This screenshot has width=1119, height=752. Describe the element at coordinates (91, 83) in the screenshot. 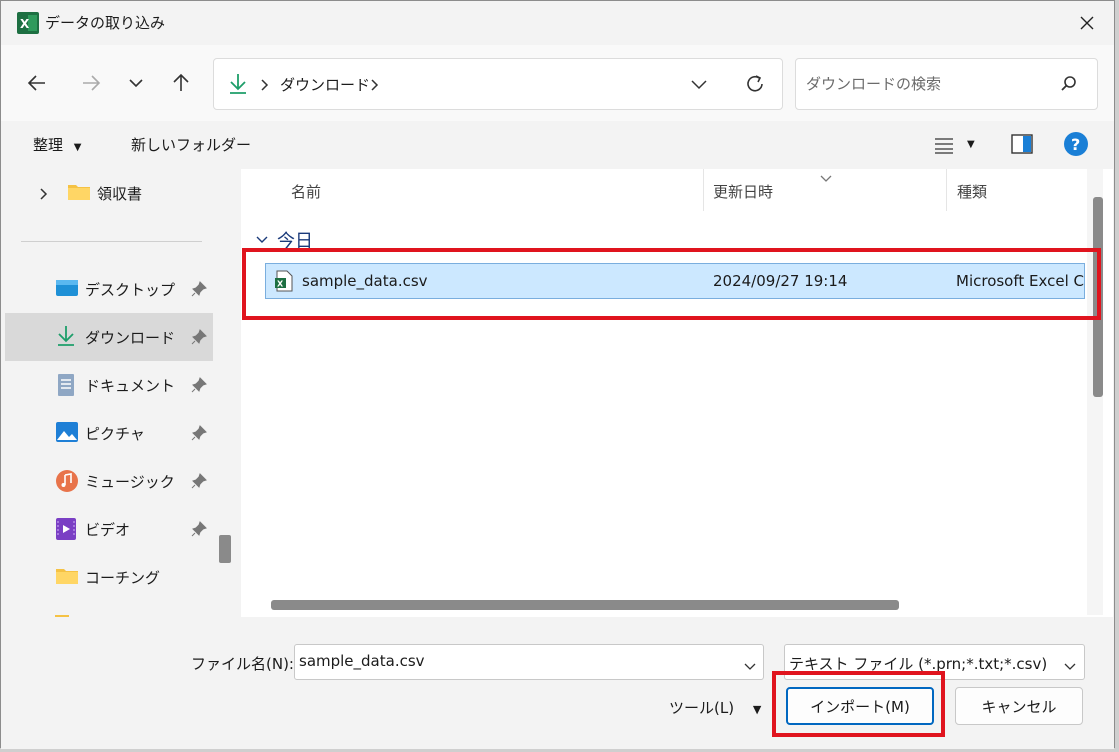

I see `forward-arrow-icon` at that location.